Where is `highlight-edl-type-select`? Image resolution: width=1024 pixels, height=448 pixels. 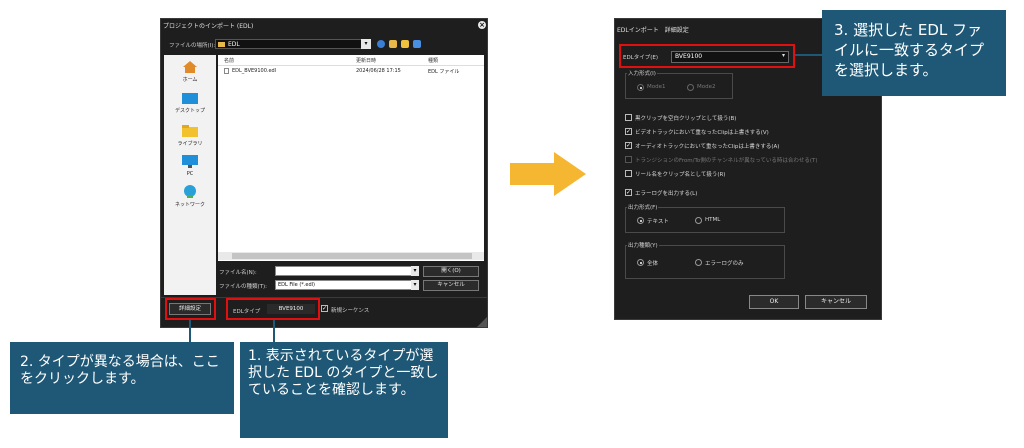 highlight-edl-type-select is located at coordinates (707, 56).